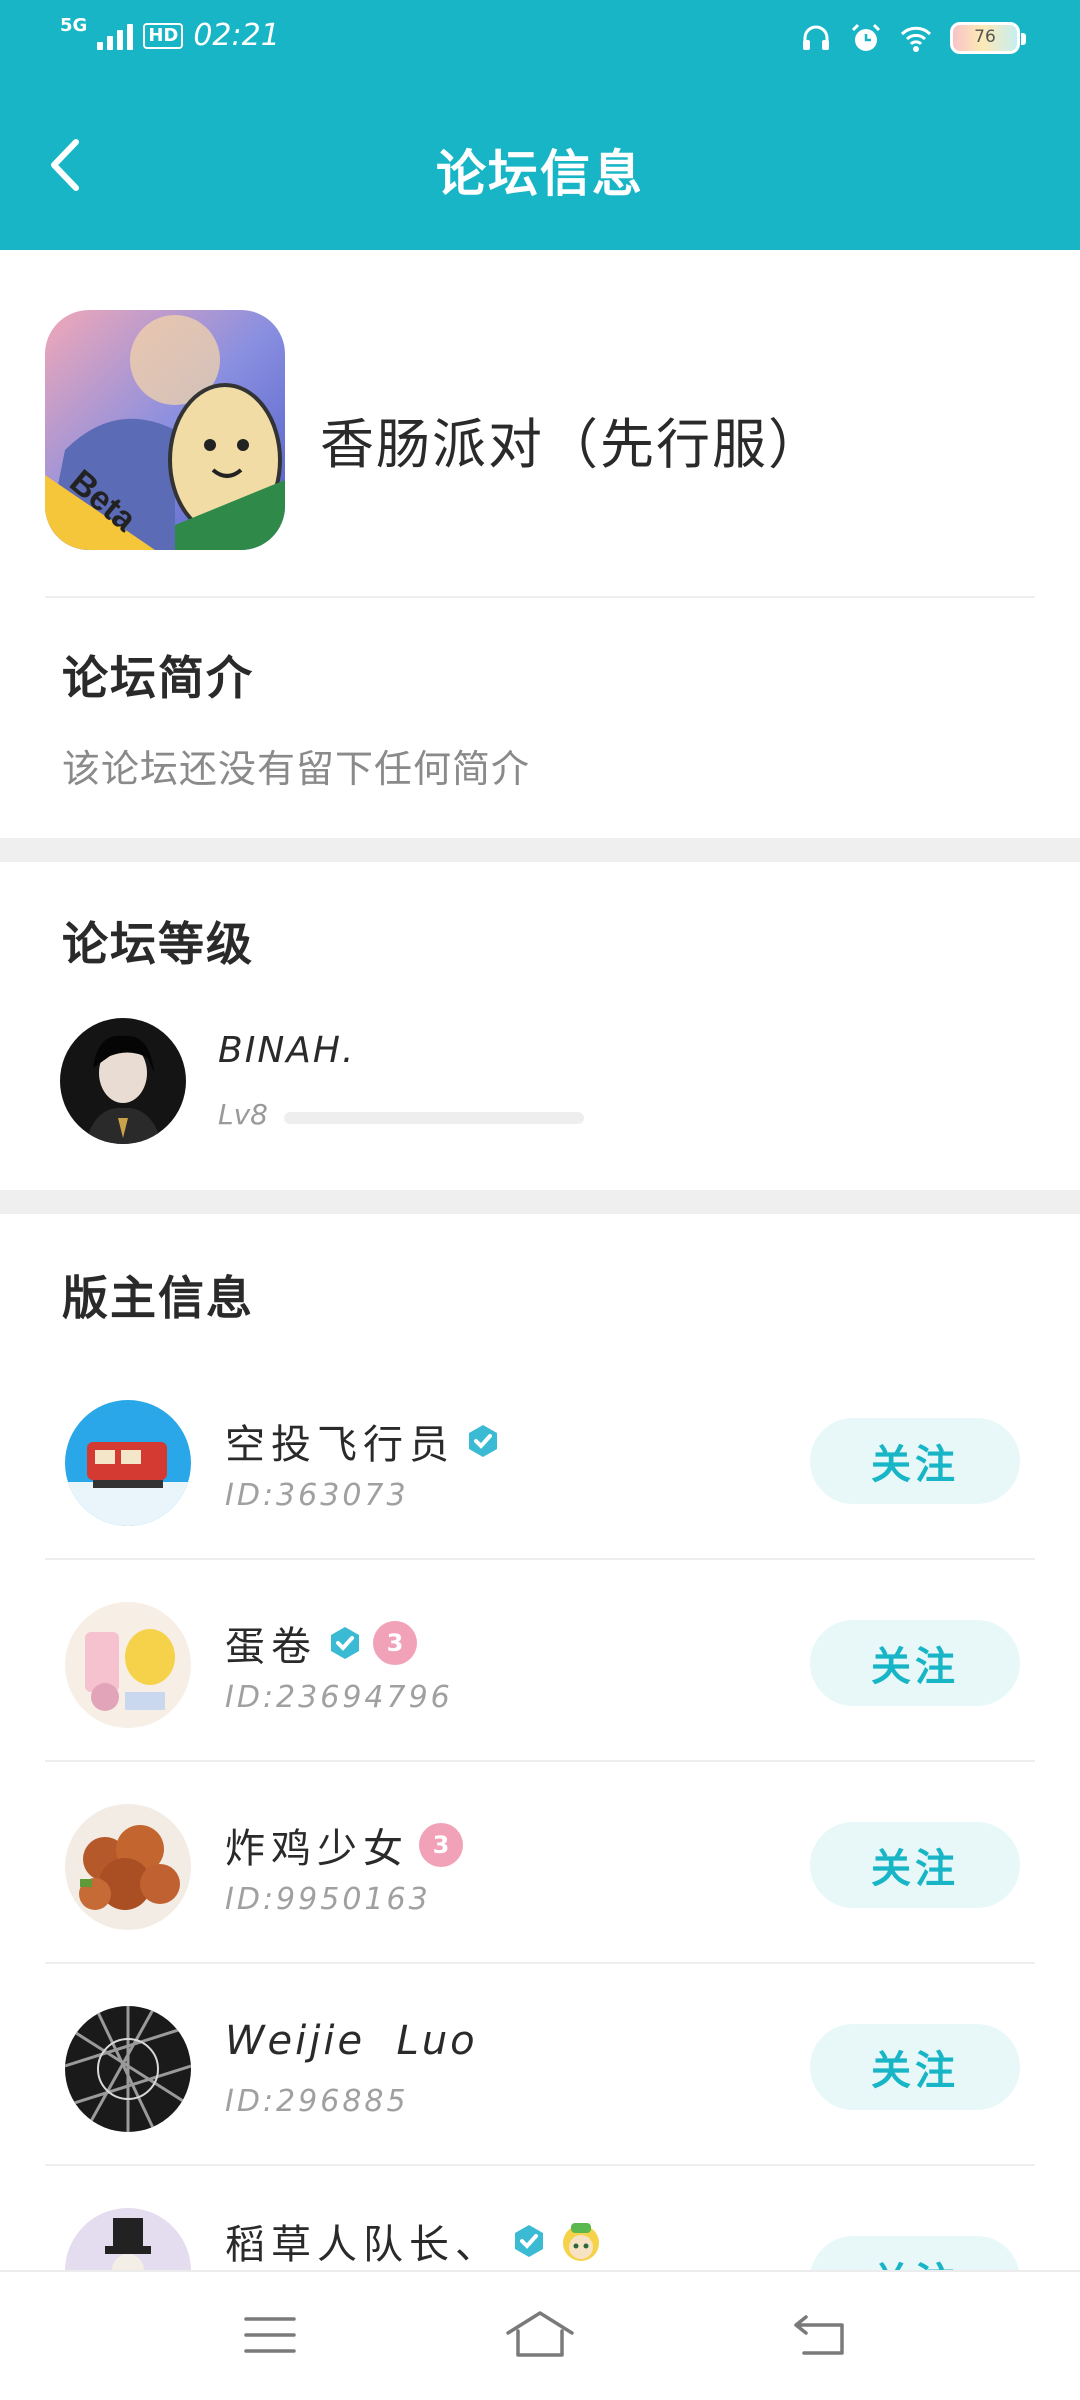 The height and width of the screenshot is (2400, 1080). What do you see at coordinates (317, 2101) in the screenshot?
I see `moderator-id: ID:296885` at bounding box center [317, 2101].